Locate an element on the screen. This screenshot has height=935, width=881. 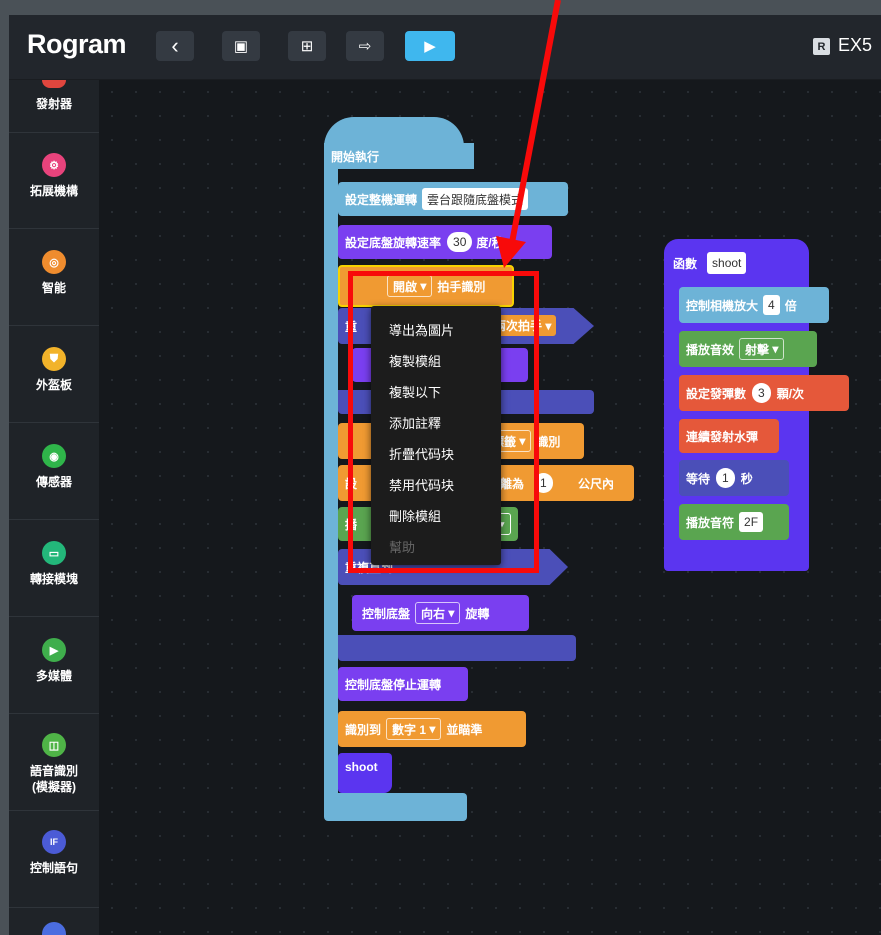
rotate-speed-input: 30 is located at coordinates (460, 242).